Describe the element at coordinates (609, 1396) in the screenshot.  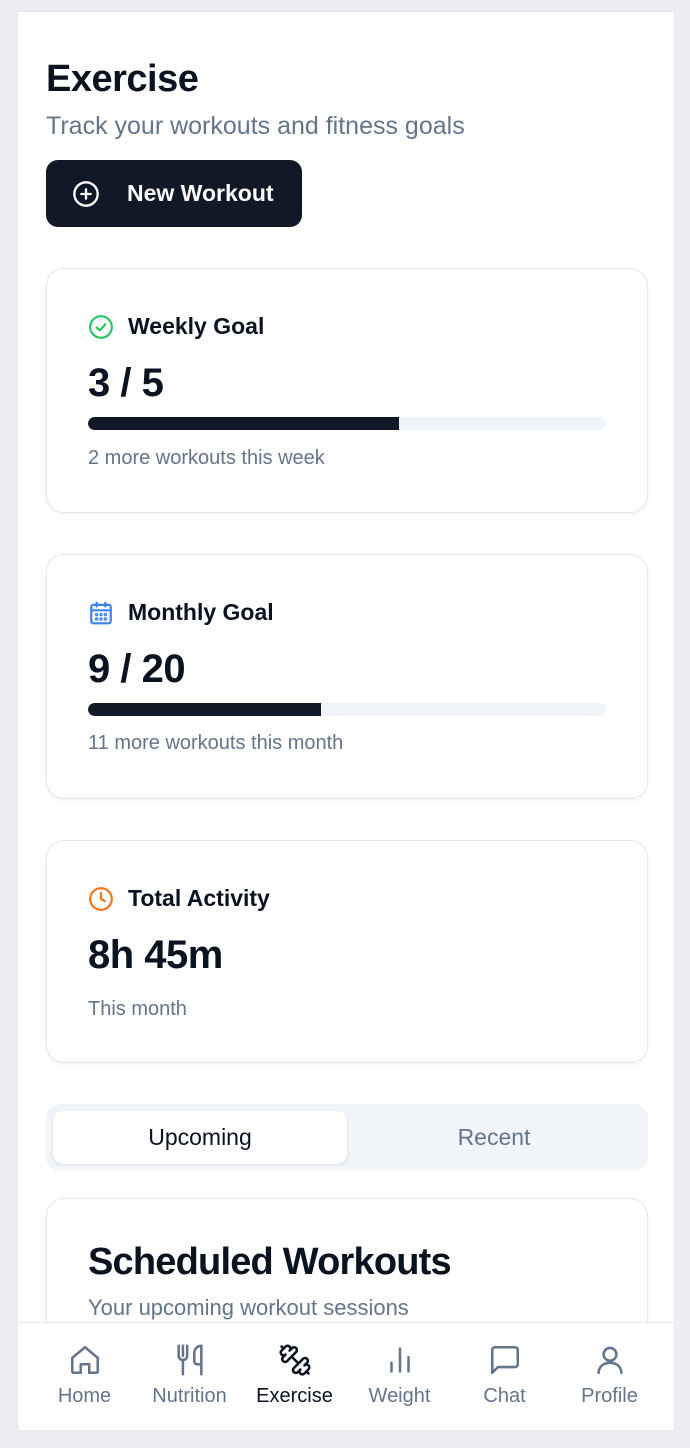
I see `nav-profile-label: Profile` at that location.